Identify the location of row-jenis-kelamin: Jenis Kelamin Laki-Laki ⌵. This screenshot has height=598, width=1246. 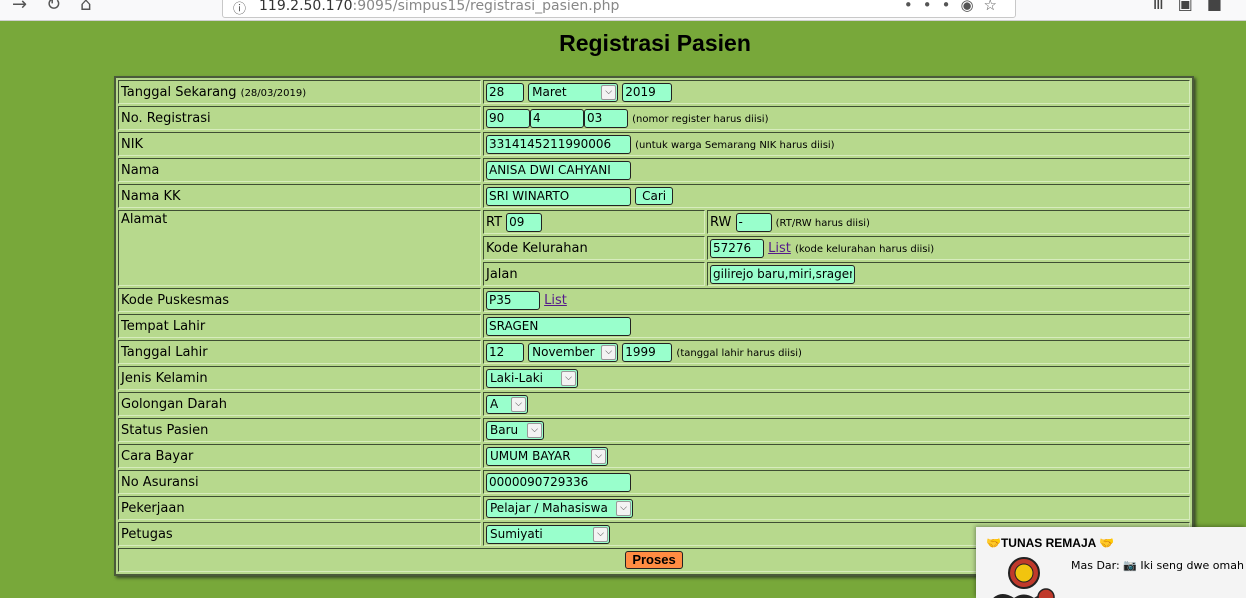
(654, 378).